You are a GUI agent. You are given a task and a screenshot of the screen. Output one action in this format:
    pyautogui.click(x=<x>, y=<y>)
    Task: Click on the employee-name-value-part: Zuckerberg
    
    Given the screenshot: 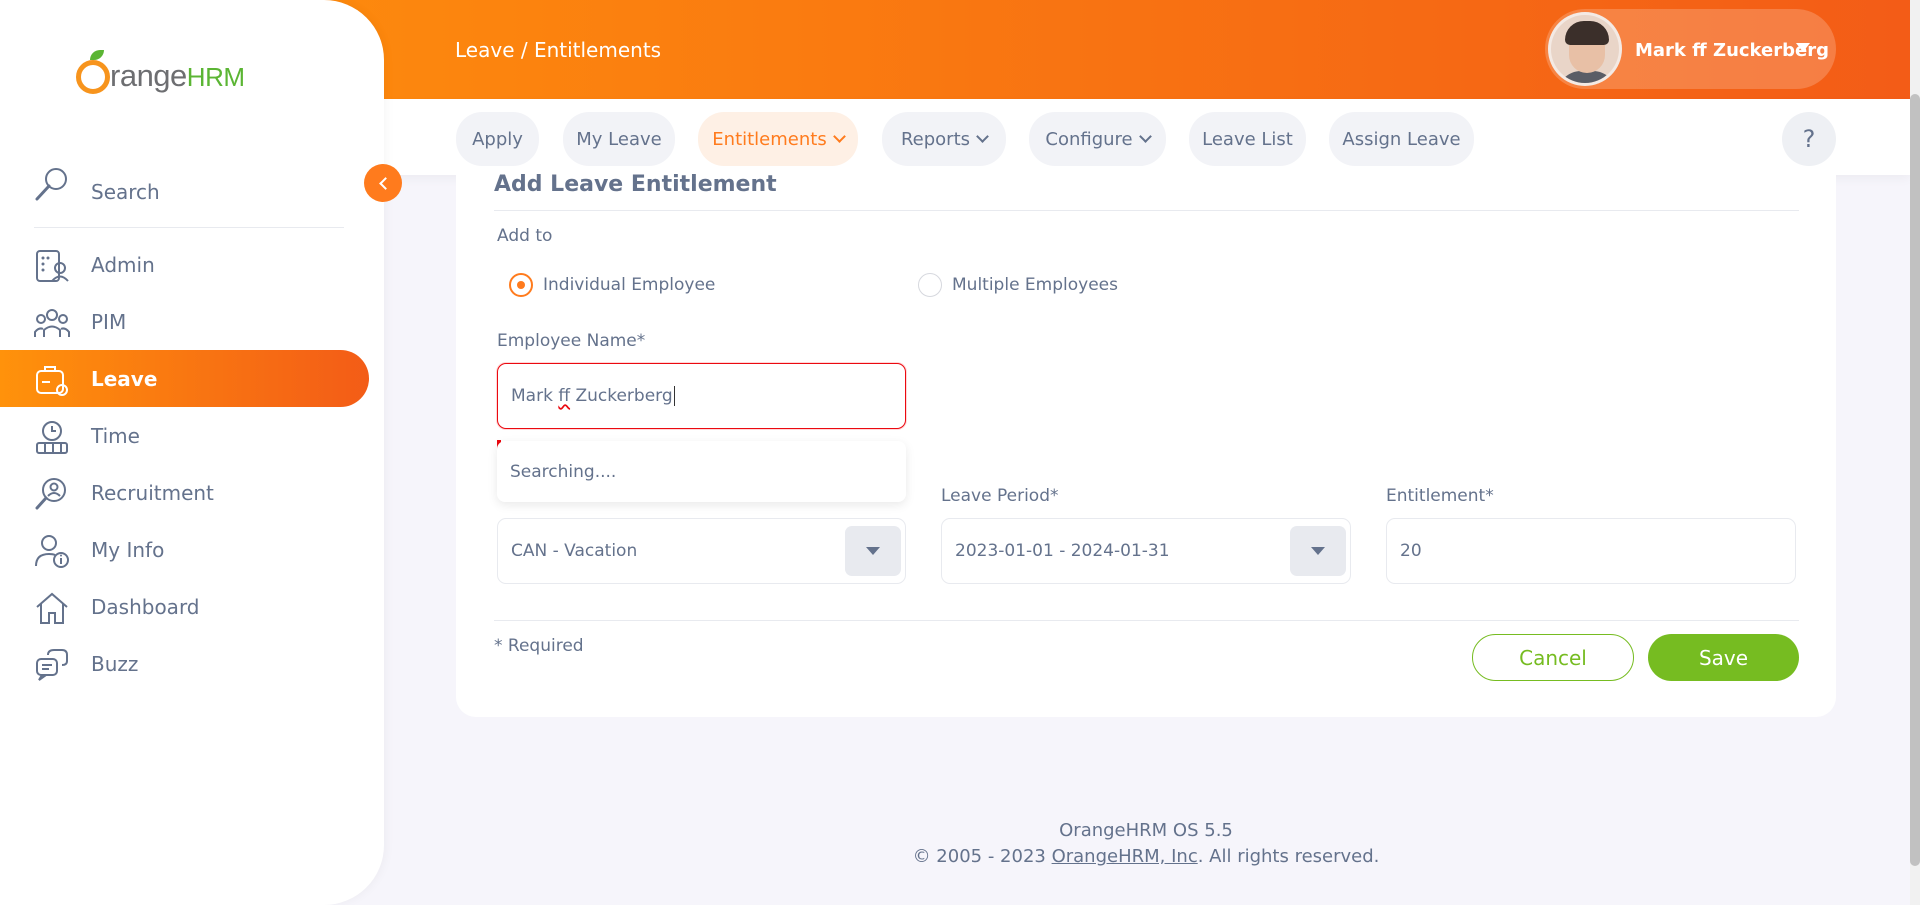 What is the action you would take?
    pyautogui.click(x=621, y=396)
    